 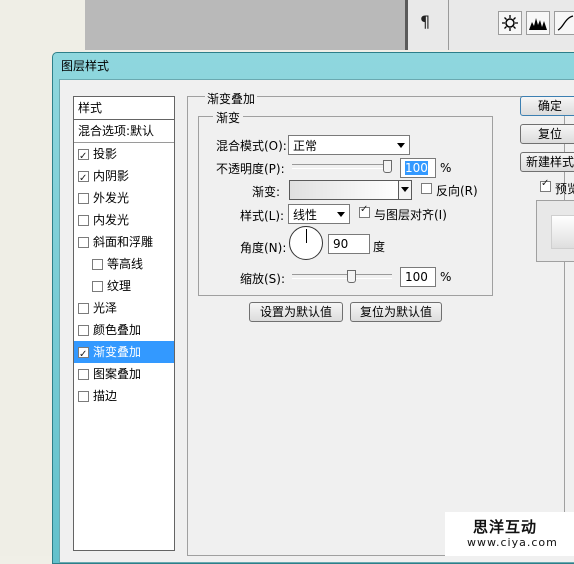 What do you see at coordinates (342, 166) in the screenshot?
I see `opacity-slider-track` at bounding box center [342, 166].